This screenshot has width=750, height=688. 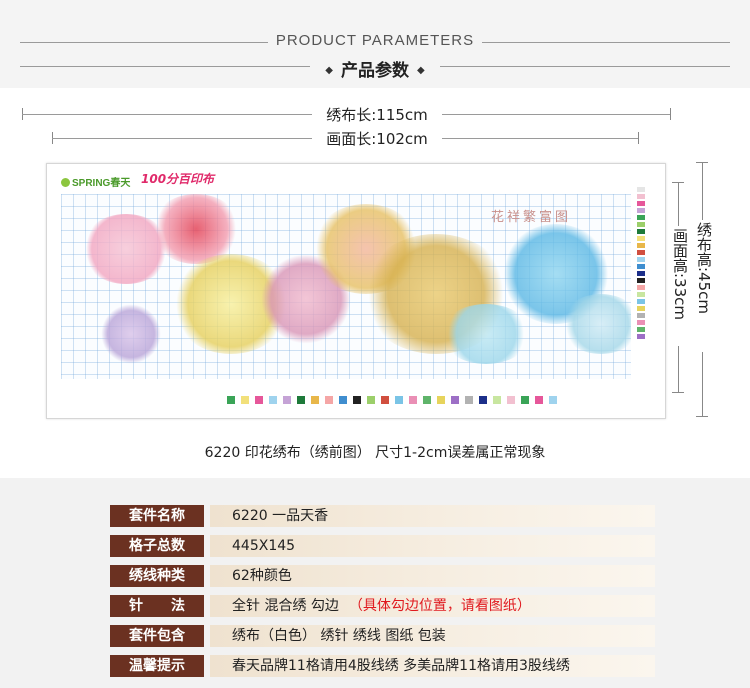 I want to click on spec-value-text: 全针 混合绣 勾边, so click(x=285, y=606).